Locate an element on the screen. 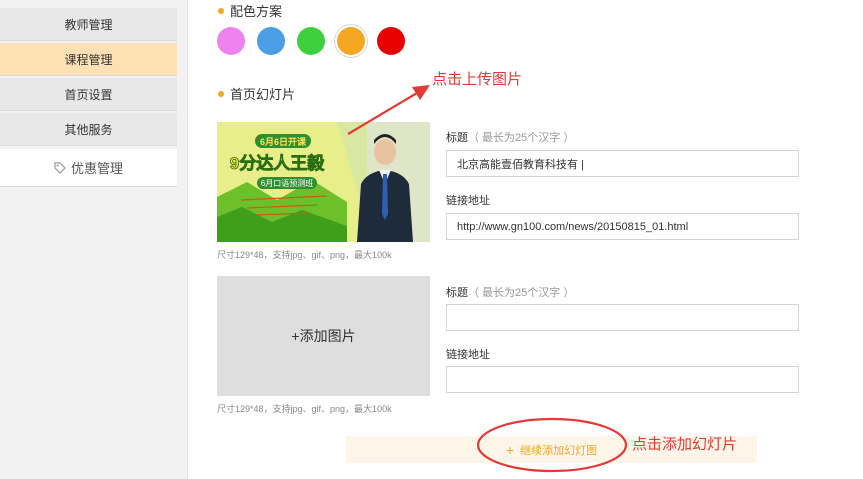 This screenshot has height=479, width=863. upload-image-annotation: 点击上传图片 is located at coordinates (477, 79).